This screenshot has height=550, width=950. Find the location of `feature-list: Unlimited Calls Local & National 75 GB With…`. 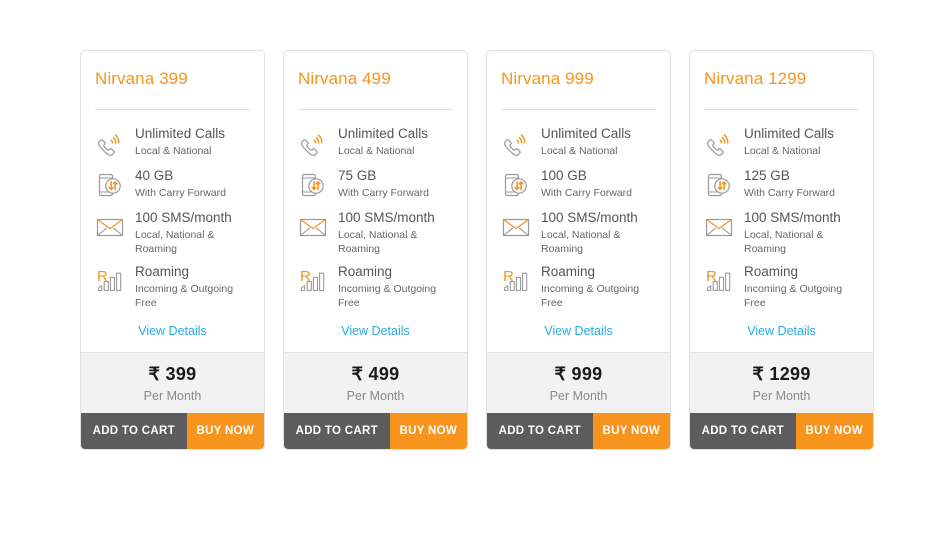

feature-list: Unlimited Calls Local & National 75 GB With… is located at coordinates (375, 213).